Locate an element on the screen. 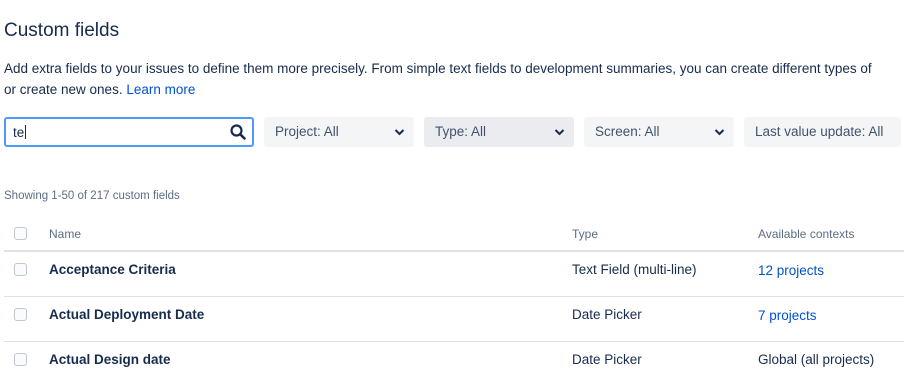 The height and width of the screenshot is (372, 904). description-line-2: or create new ones. is located at coordinates (63, 89).